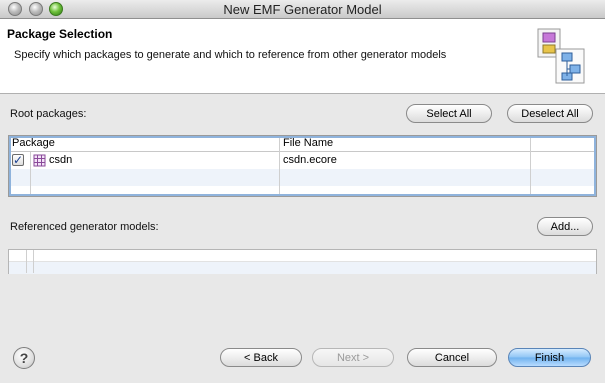 This screenshot has width=605, height=383. What do you see at coordinates (60, 34) in the screenshot?
I see `page-title: Package Selection` at bounding box center [60, 34].